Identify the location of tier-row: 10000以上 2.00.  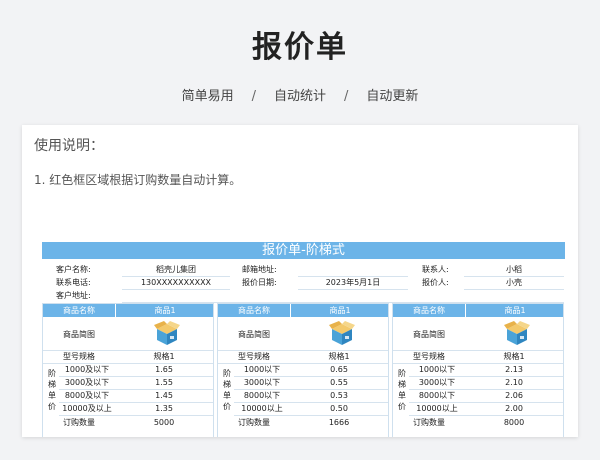
(486, 409).